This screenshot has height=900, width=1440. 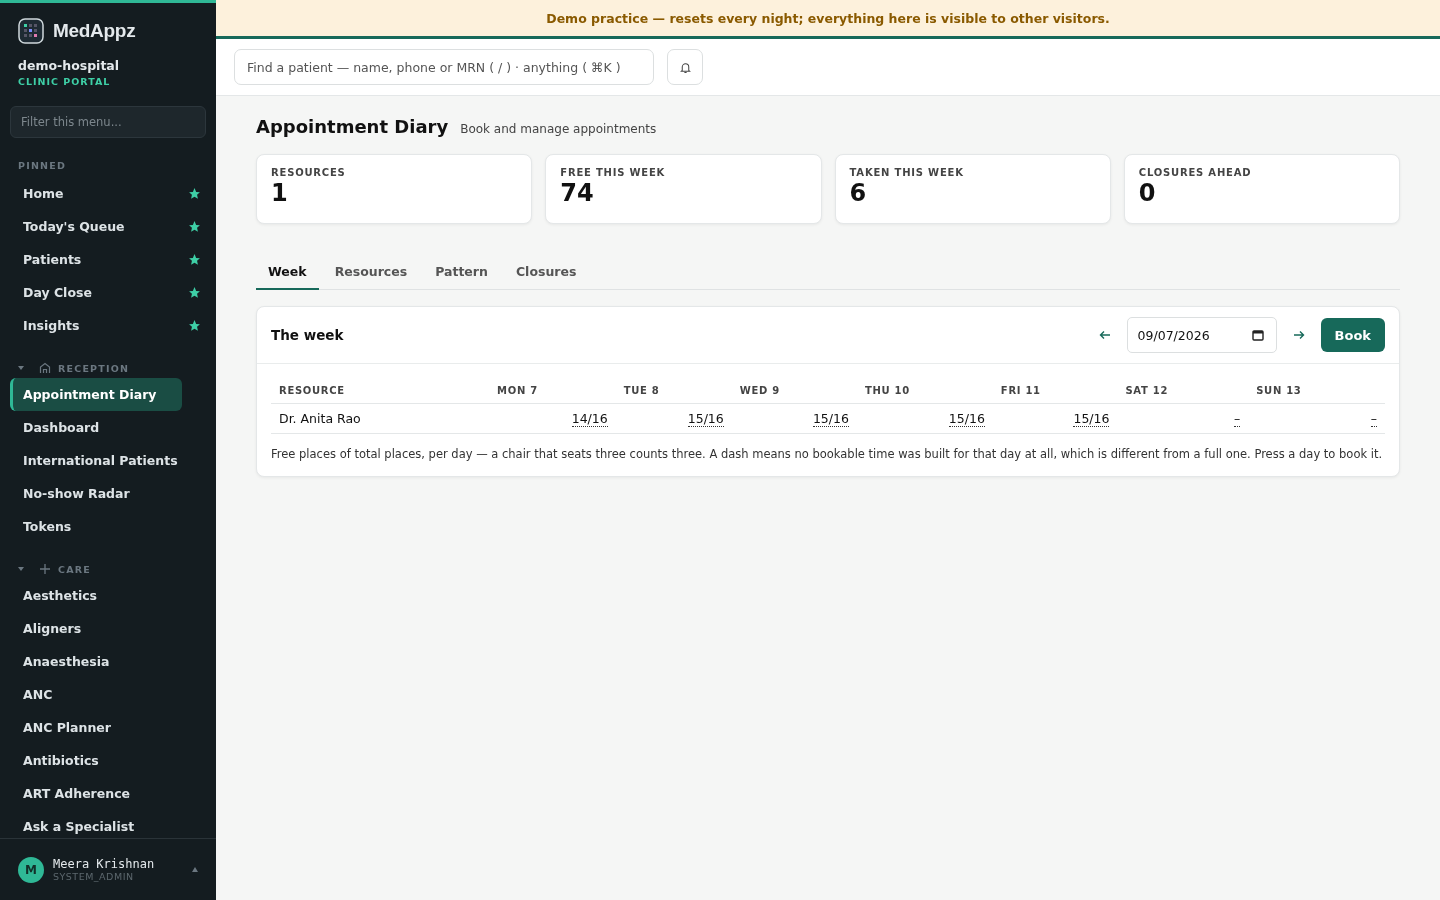 What do you see at coordinates (1020, 390) in the screenshot?
I see `column-header: FRI 11` at bounding box center [1020, 390].